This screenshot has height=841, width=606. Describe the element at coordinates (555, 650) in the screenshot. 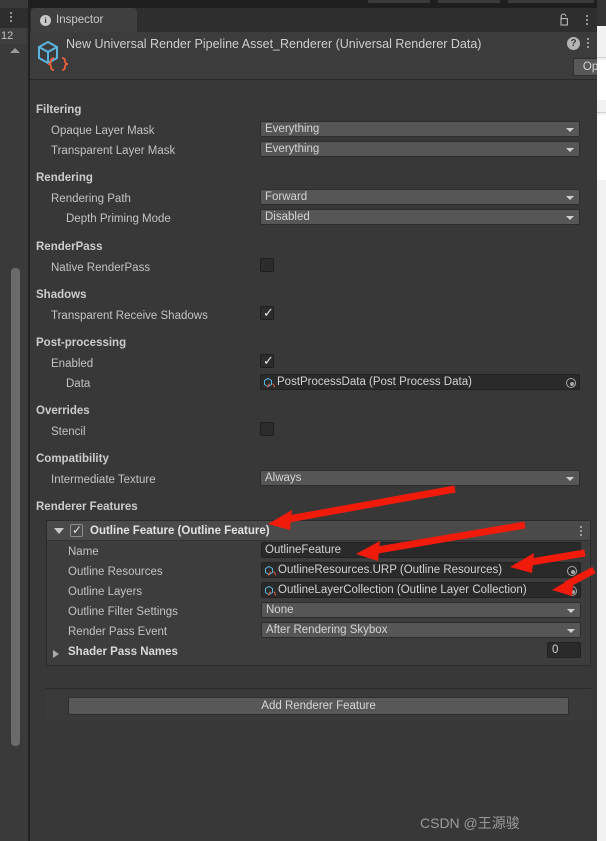

I see `numberfield-value: 0` at that location.